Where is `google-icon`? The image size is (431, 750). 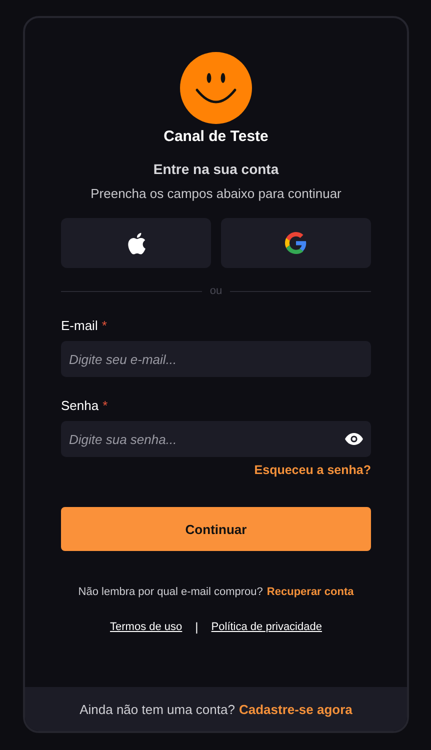 google-icon is located at coordinates (296, 243).